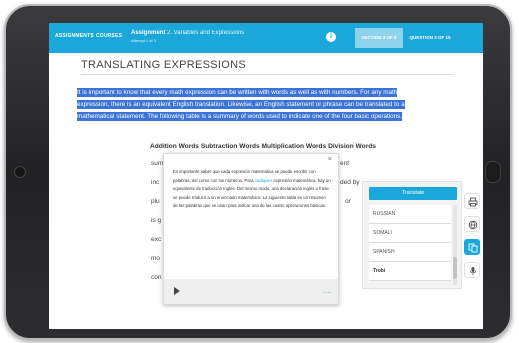  I want to click on header-division: Division Words, so click(352, 146).